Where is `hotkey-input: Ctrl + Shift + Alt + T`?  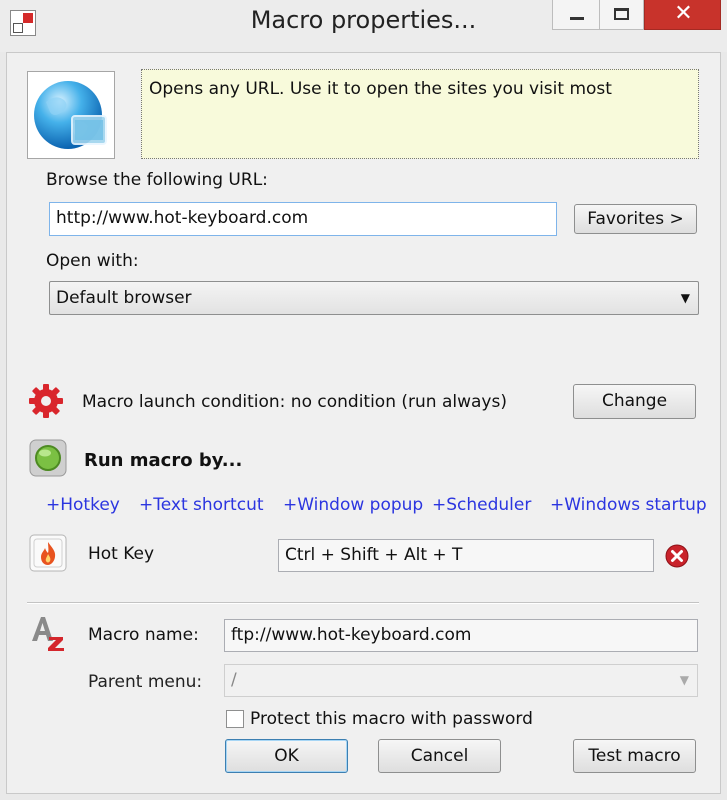
hotkey-input: Ctrl + Shift + Alt + T is located at coordinates (466, 555).